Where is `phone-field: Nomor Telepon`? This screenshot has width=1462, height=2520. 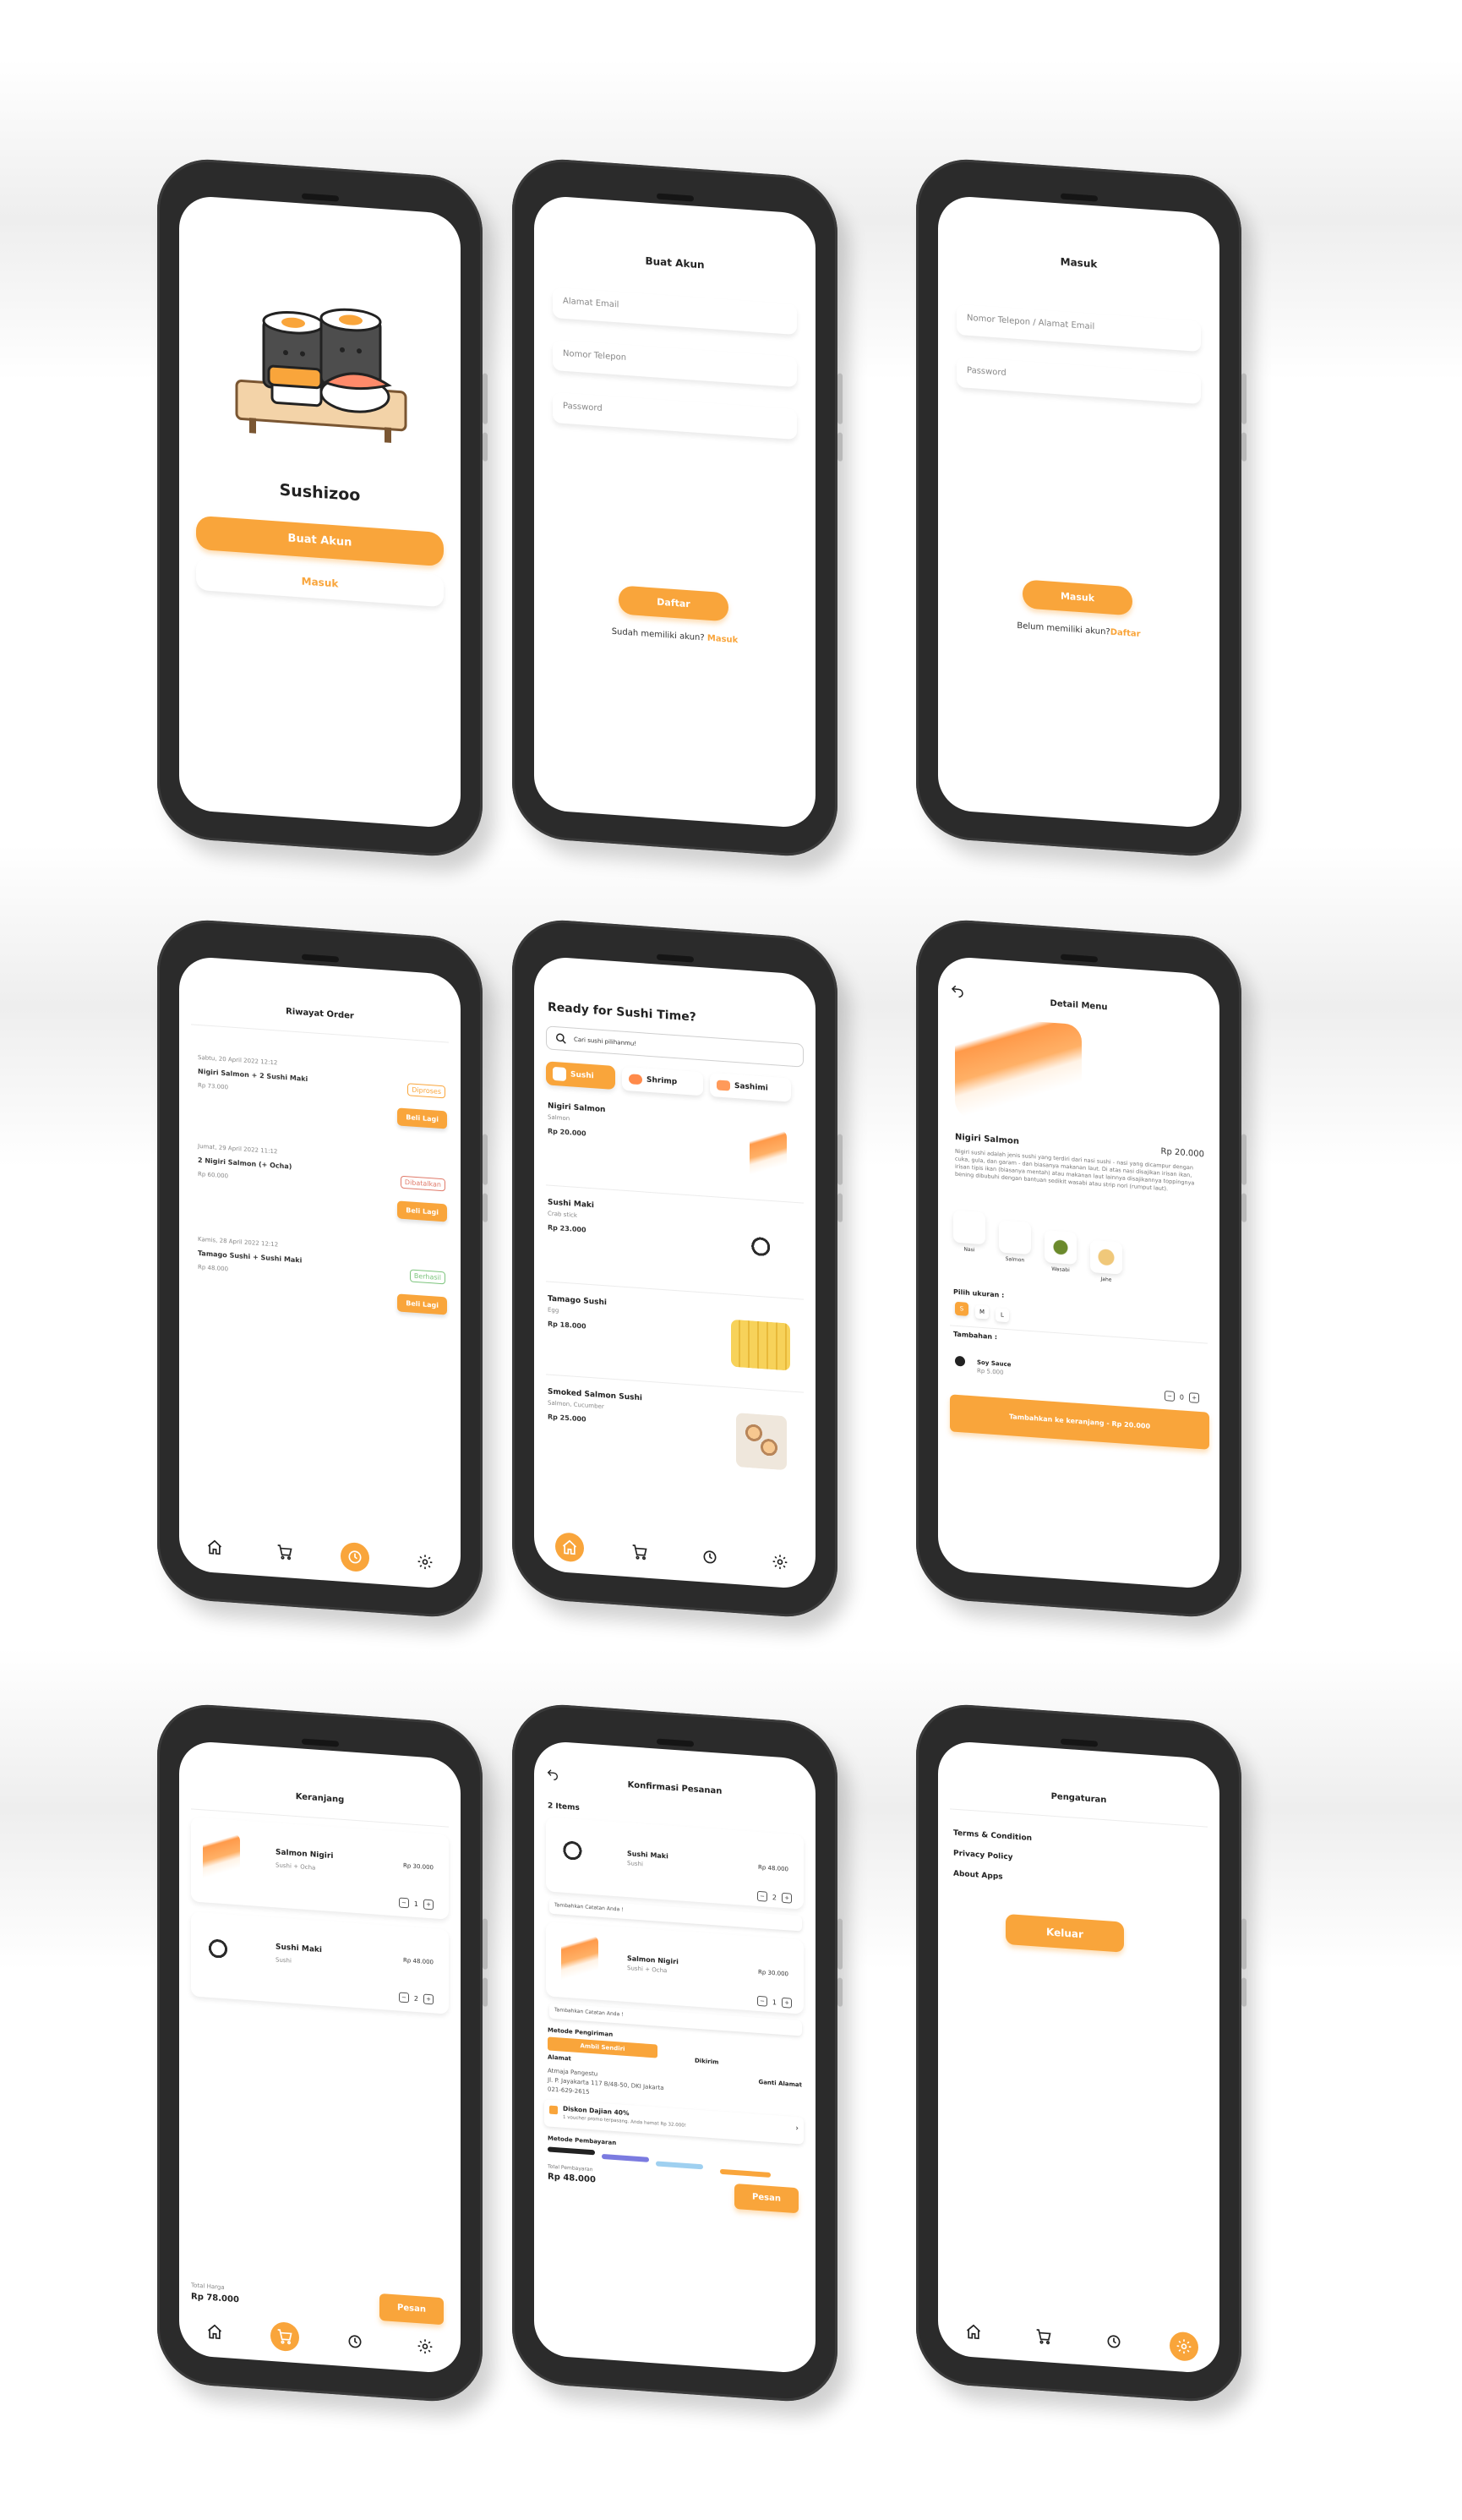 phone-field: Nomor Telepon is located at coordinates (675, 363).